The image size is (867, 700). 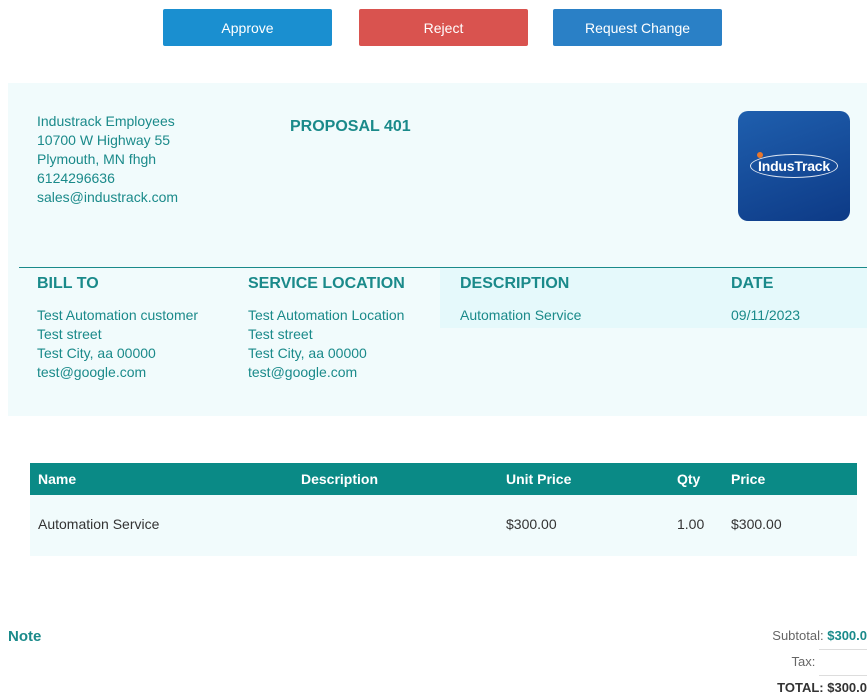 What do you see at coordinates (760, 155) in the screenshot?
I see `logo-dot-icon` at bounding box center [760, 155].